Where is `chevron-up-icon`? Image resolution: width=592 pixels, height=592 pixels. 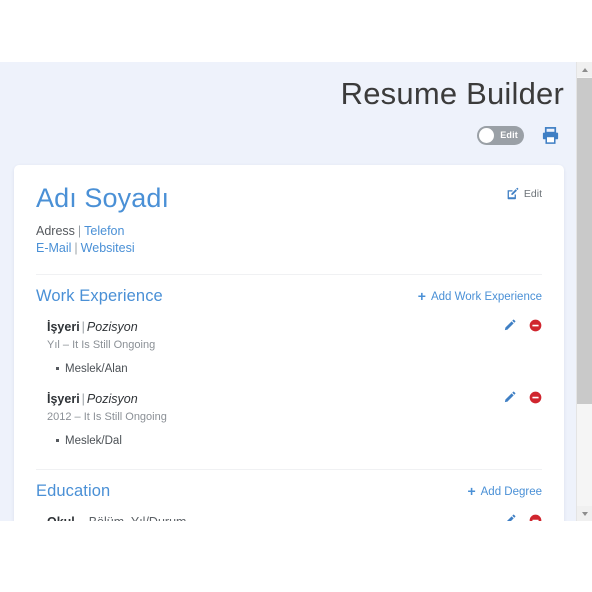
chevron-up-icon is located at coordinates (584, 69).